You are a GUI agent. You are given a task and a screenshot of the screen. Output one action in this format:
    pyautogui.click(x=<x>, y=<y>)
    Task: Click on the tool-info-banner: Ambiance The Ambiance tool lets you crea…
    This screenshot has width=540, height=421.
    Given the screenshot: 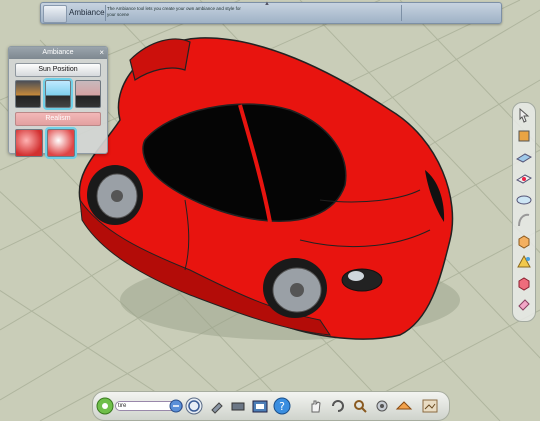 What is the action you would take?
    pyautogui.click(x=271, y=12)
    